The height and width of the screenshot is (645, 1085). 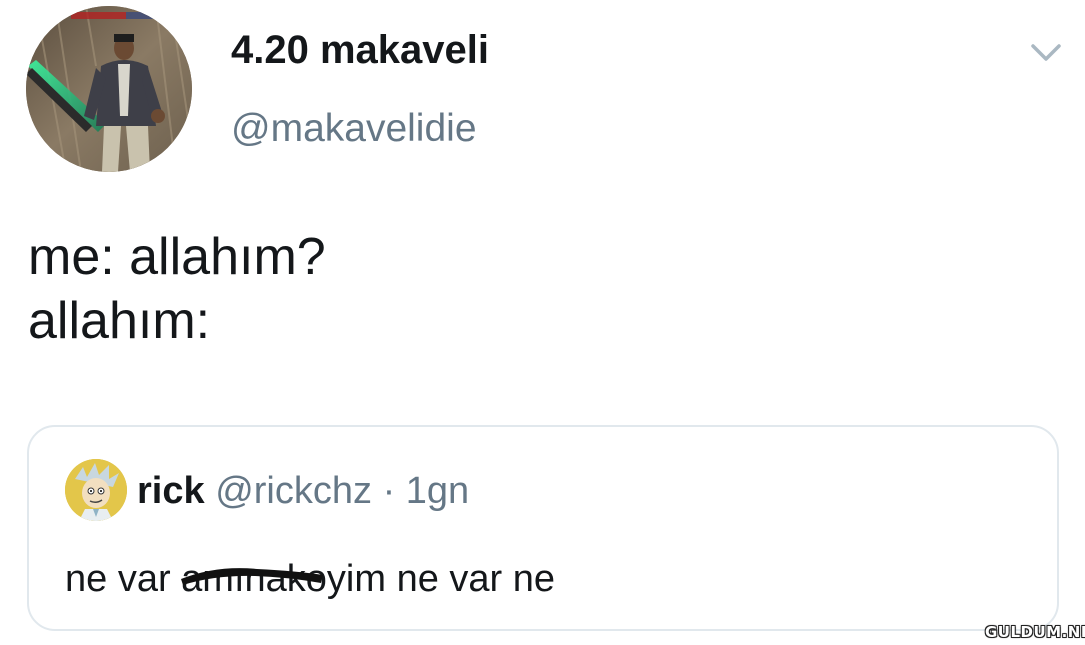 I want to click on tweet-text: me: allahım? allahım:, so click(x=177, y=289).